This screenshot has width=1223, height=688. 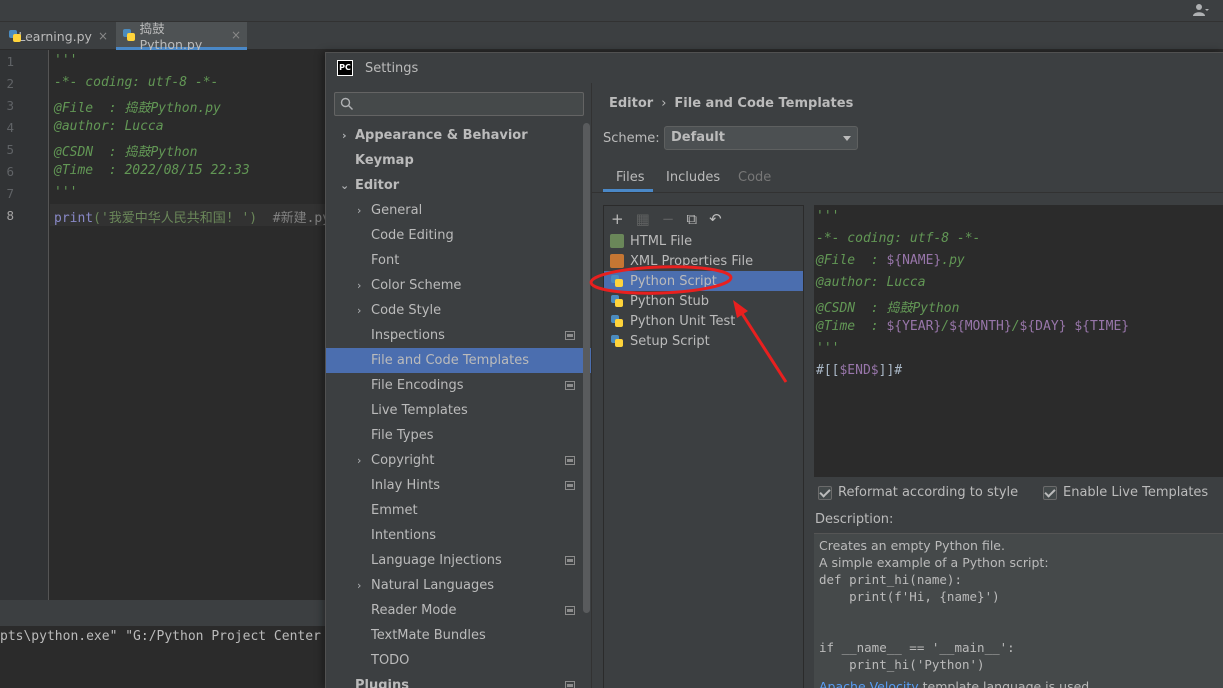 What do you see at coordinates (854, 519) in the screenshot?
I see `description-label: Description:` at bounding box center [854, 519].